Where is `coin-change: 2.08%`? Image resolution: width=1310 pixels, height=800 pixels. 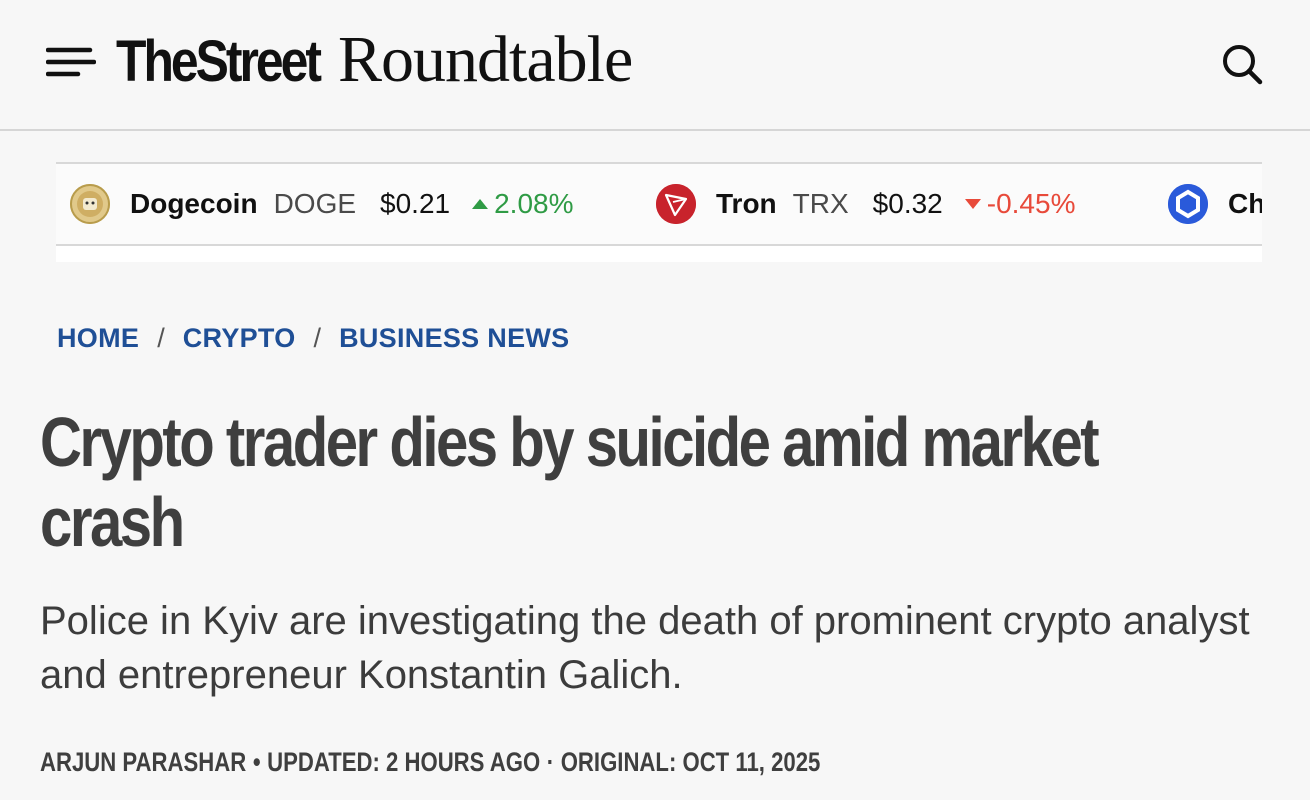
coin-change: 2.08% is located at coordinates (523, 204).